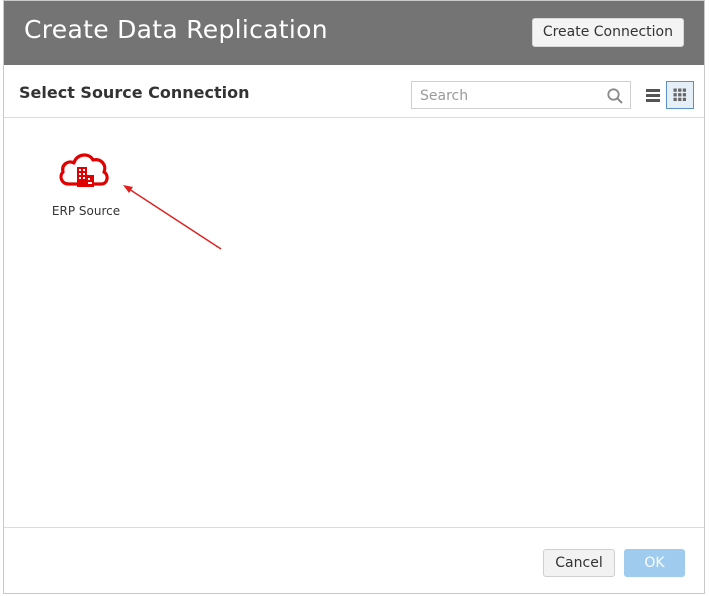 The image size is (710, 596). What do you see at coordinates (579, 563) in the screenshot?
I see `cancel-button: Cancel` at bounding box center [579, 563].